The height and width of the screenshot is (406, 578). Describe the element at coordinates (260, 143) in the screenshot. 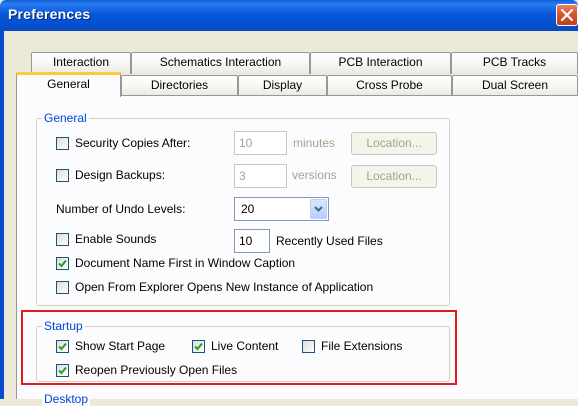

I see `security-copies-minutes-field: 10` at that location.